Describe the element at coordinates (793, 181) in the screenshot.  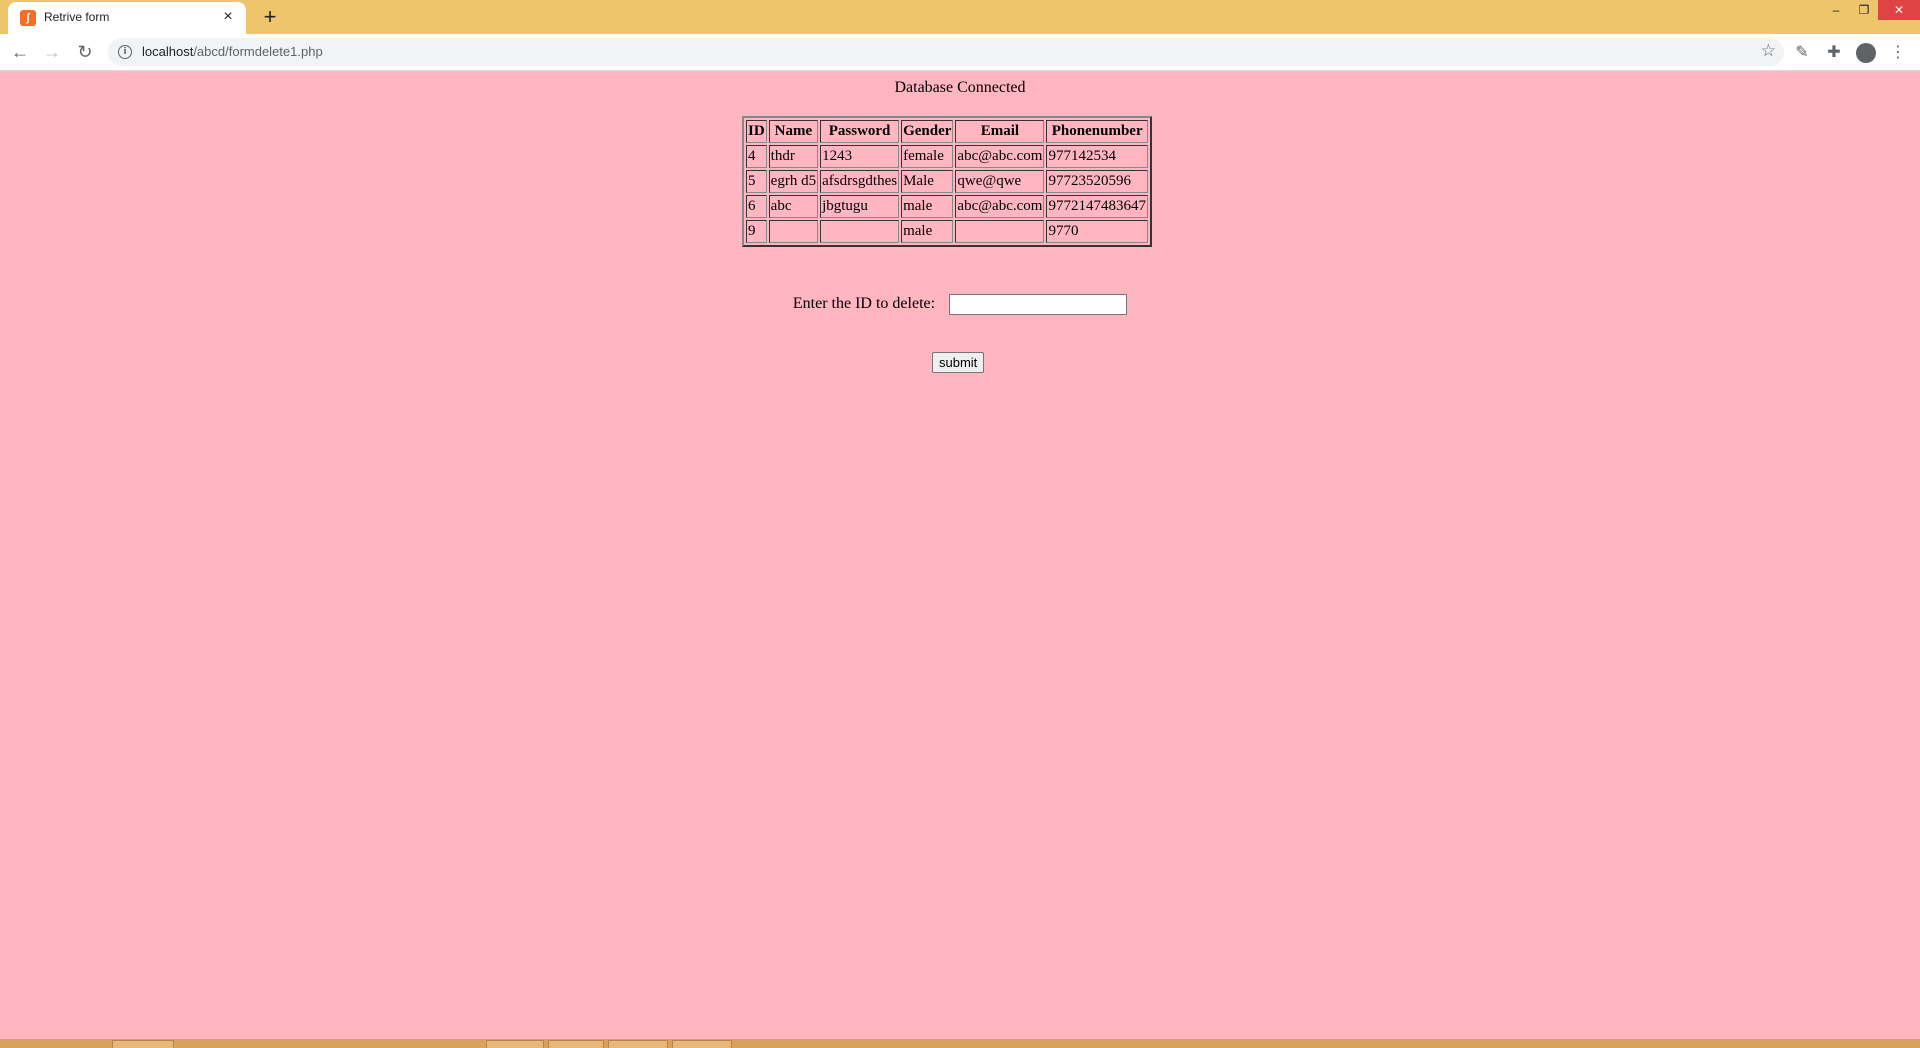
I see `cell-name: egrh d5` at that location.